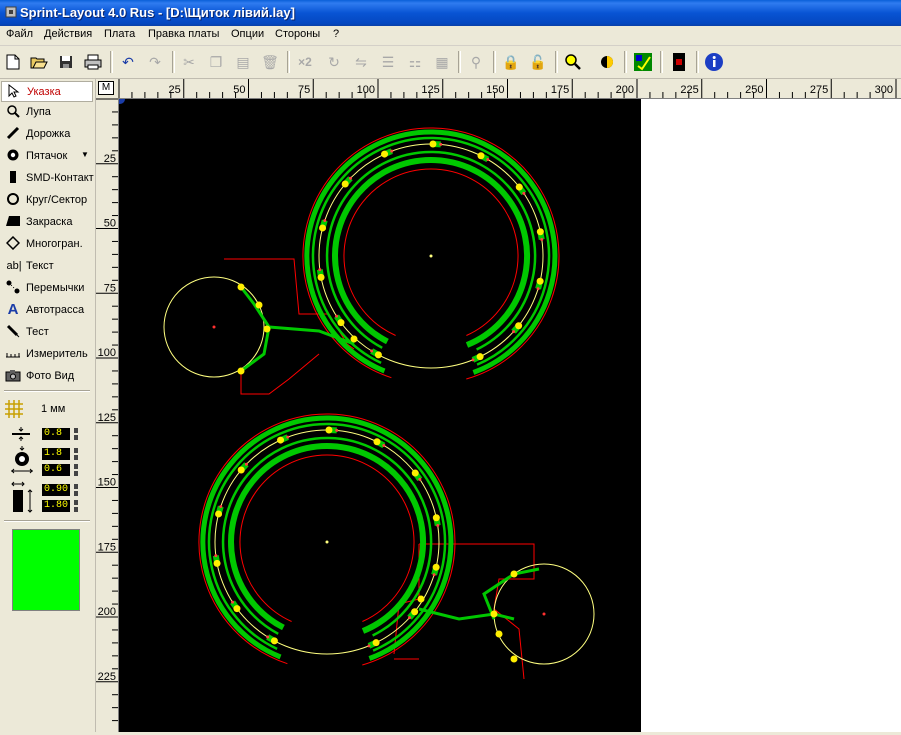 The image size is (901, 735). I want to click on unlock-icon: 🔓, so click(538, 62).